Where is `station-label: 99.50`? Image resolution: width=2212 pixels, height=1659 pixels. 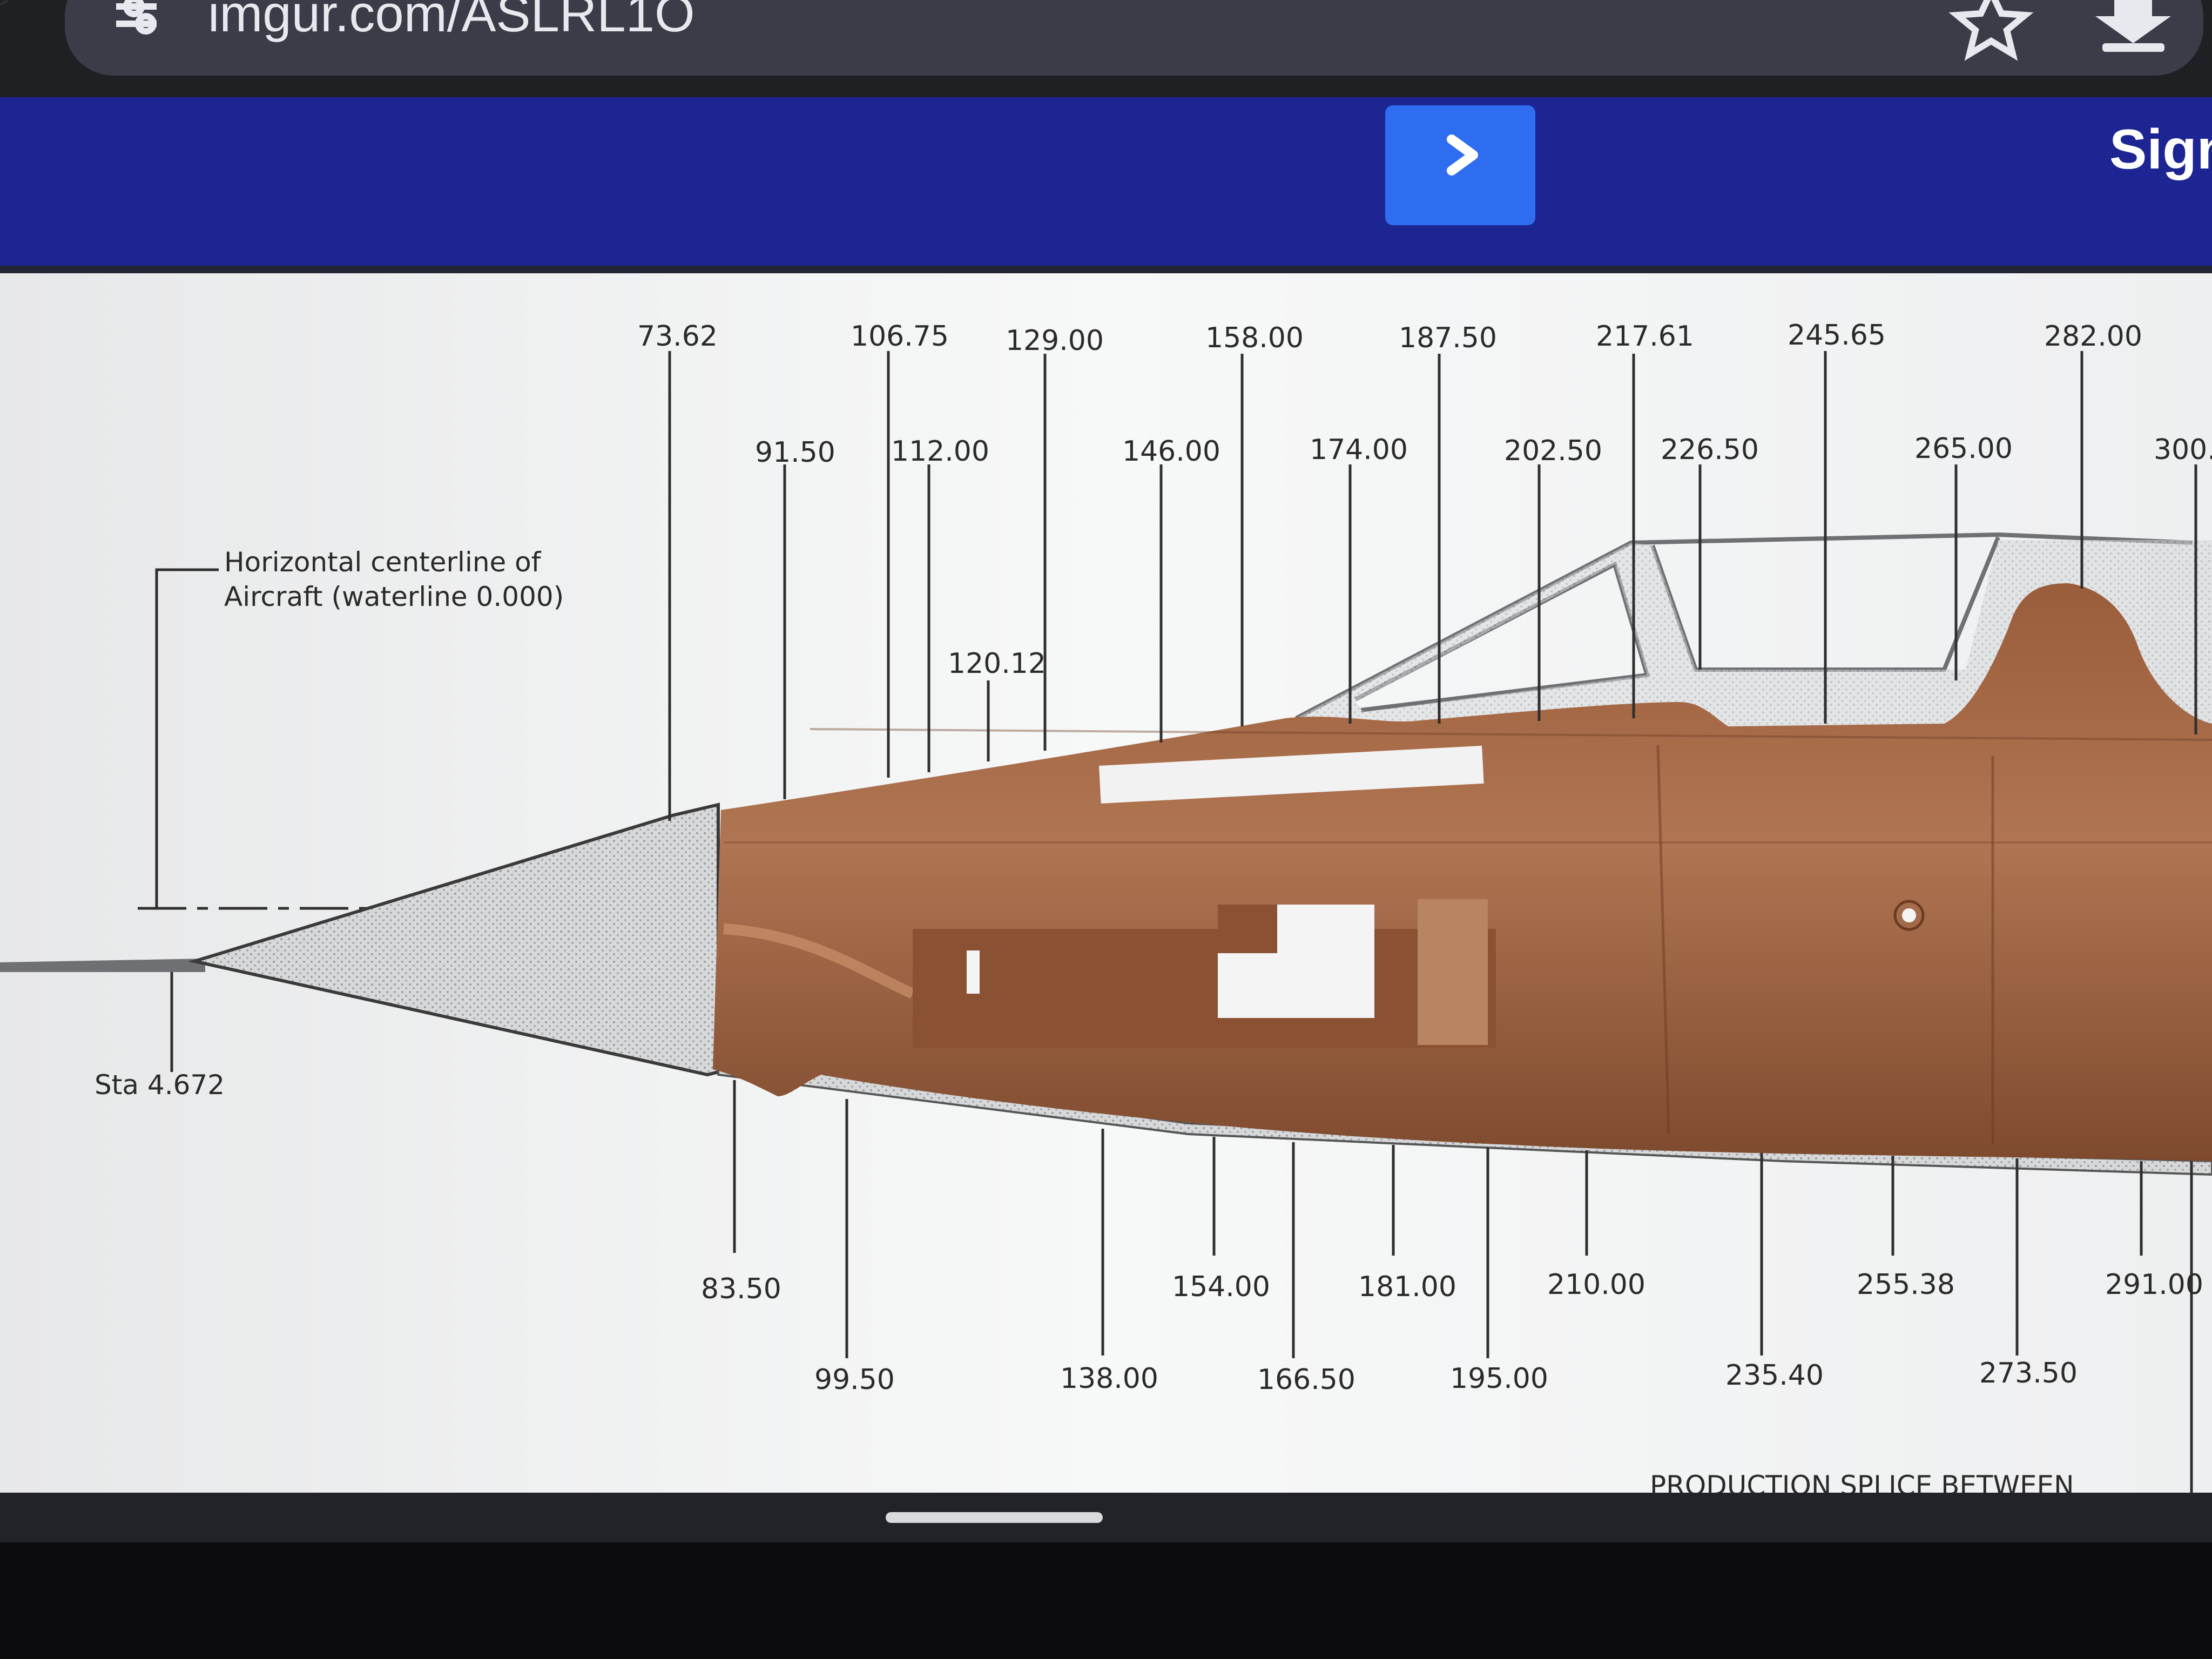
station-label: 99.50 is located at coordinates (854, 1380).